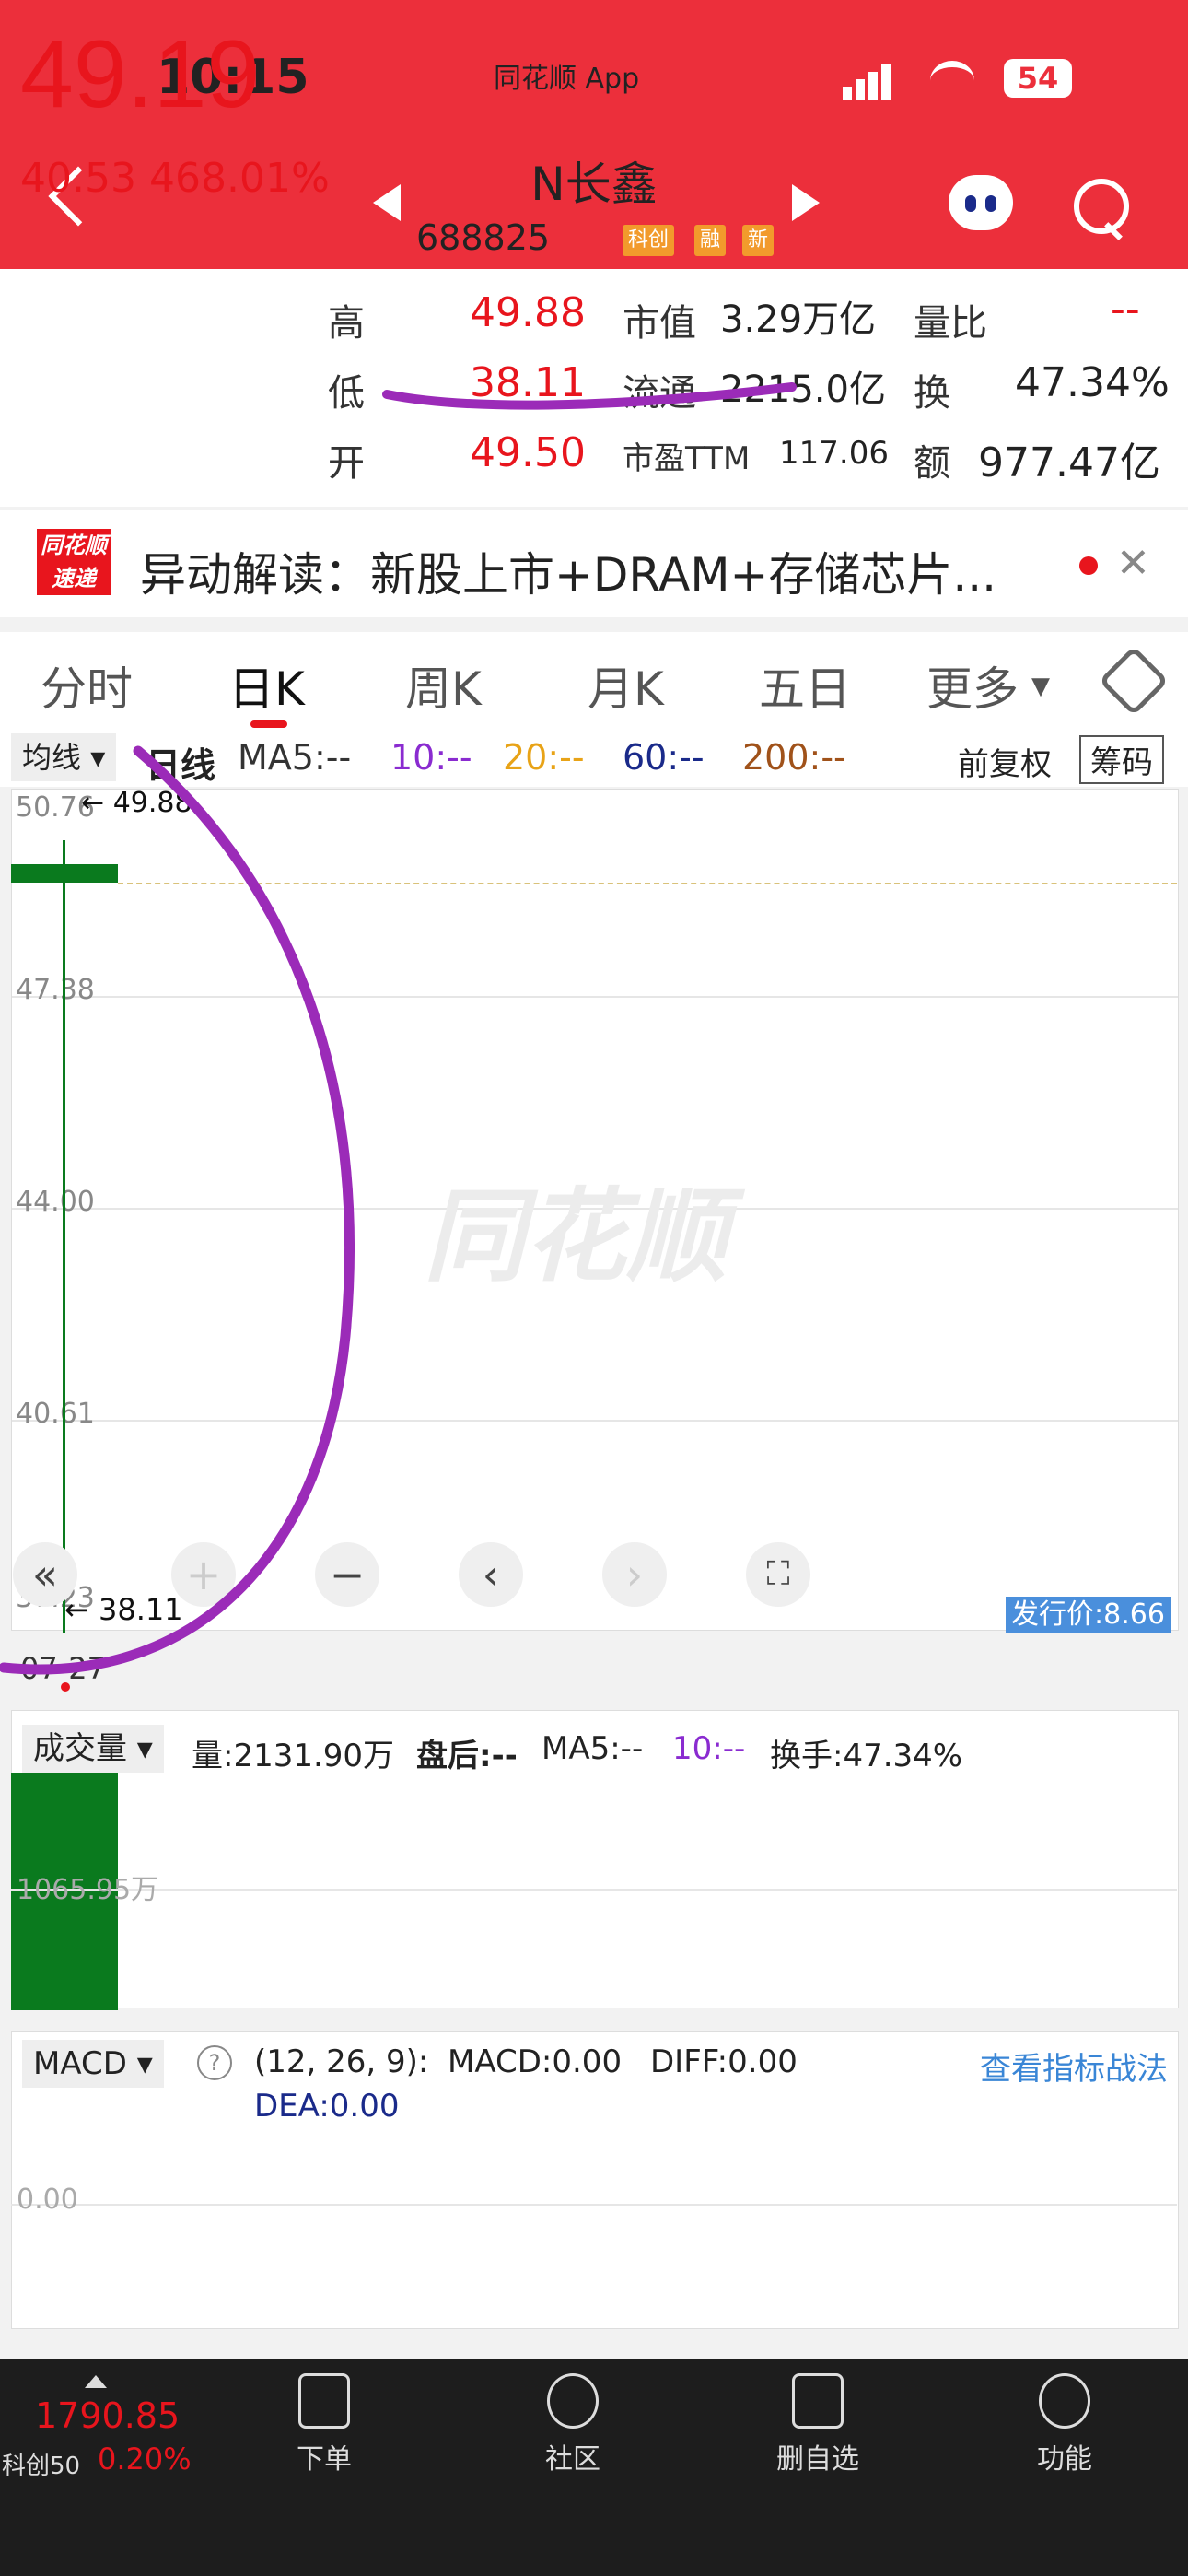 This screenshot has width=1188, height=2576. I want to click on scroll-right-button: ›, so click(634, 1574).